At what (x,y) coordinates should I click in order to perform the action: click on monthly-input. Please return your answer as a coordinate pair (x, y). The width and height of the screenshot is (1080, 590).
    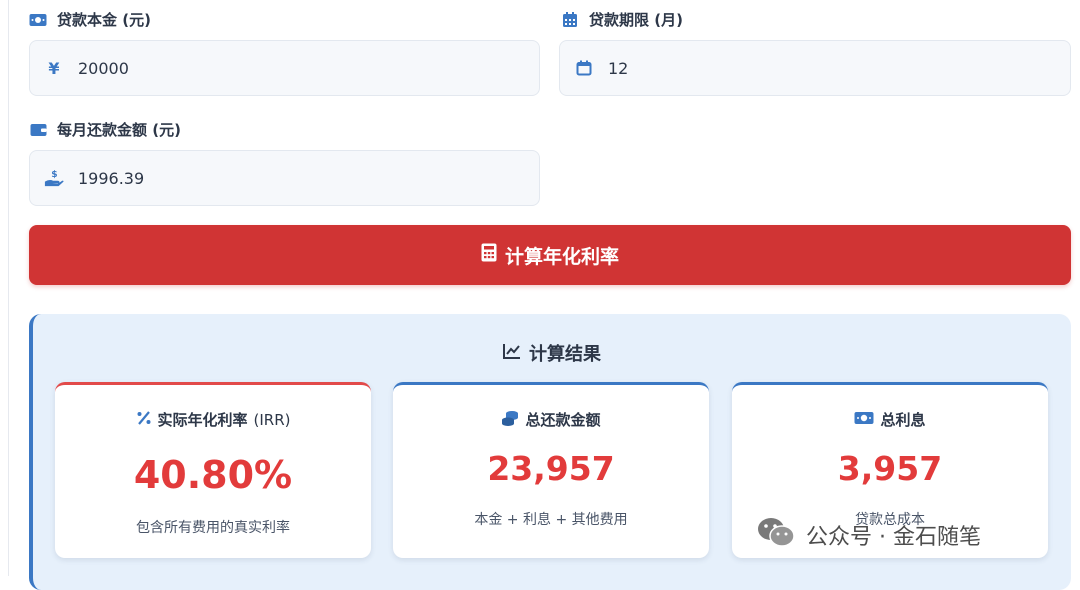
    Looking at the image, I should click on (278, 178).